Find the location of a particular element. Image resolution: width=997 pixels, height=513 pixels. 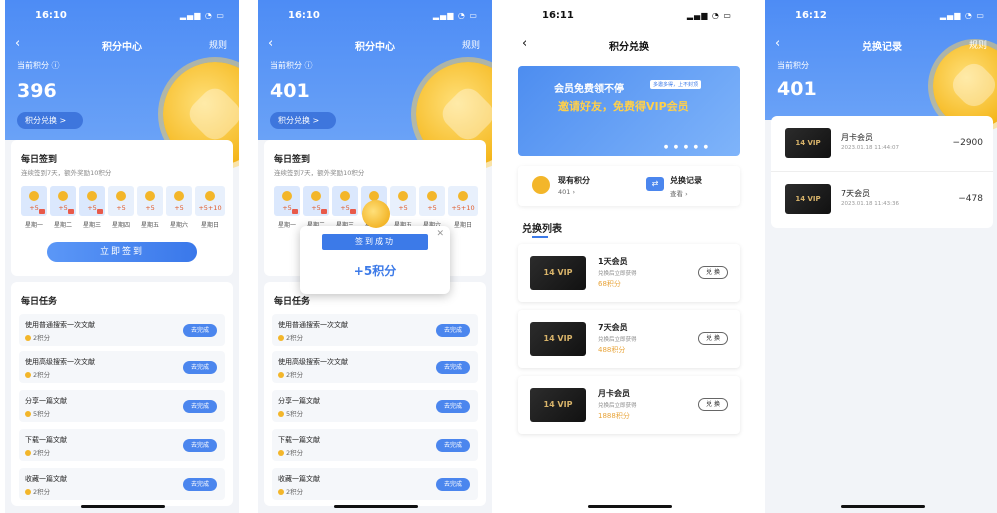

record-item: 14 VIP 7天会员 2023.01.18 11:43:36 −478 is located at coordinates (882, 200).